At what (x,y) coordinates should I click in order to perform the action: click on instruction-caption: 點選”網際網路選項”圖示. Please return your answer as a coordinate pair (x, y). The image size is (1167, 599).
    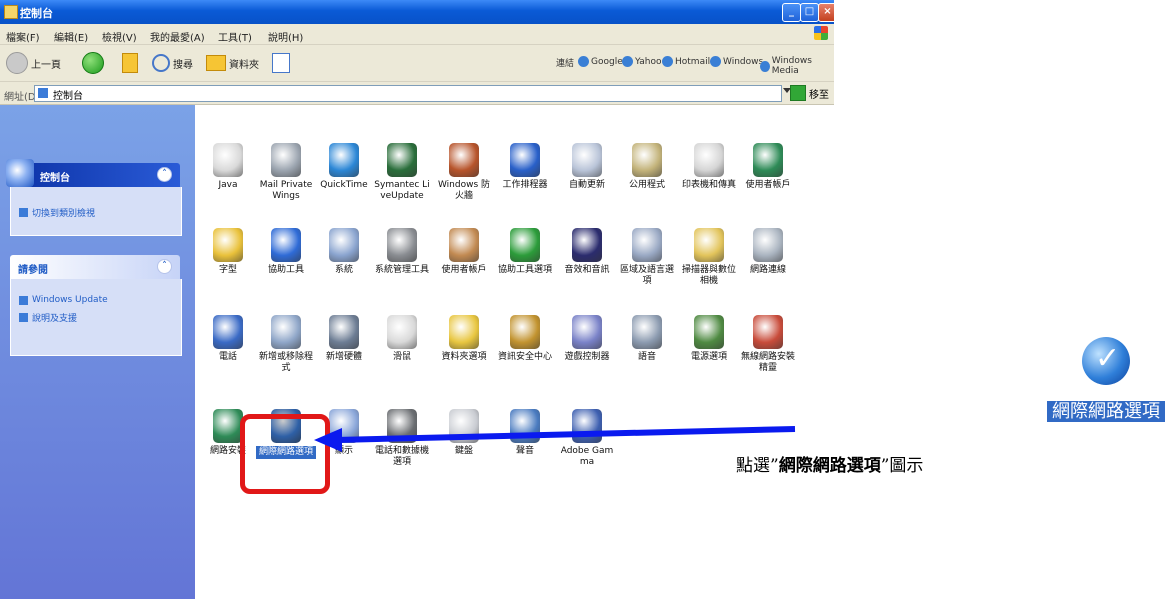
    Looking at the image, I should click on (830, 466).